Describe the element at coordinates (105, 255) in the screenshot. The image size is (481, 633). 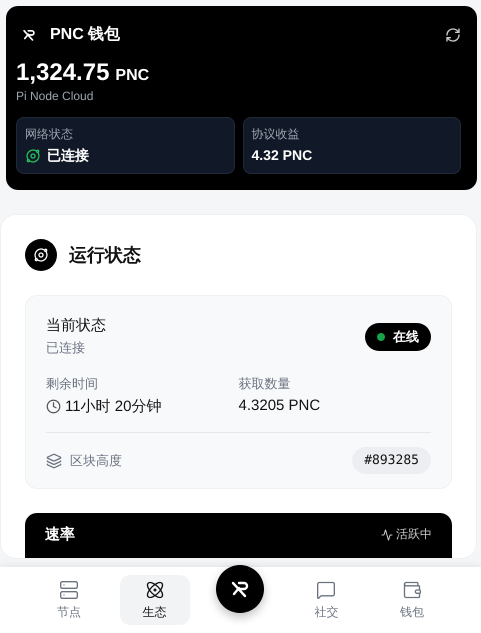
I see `panel-title: 运行状态` at that location.